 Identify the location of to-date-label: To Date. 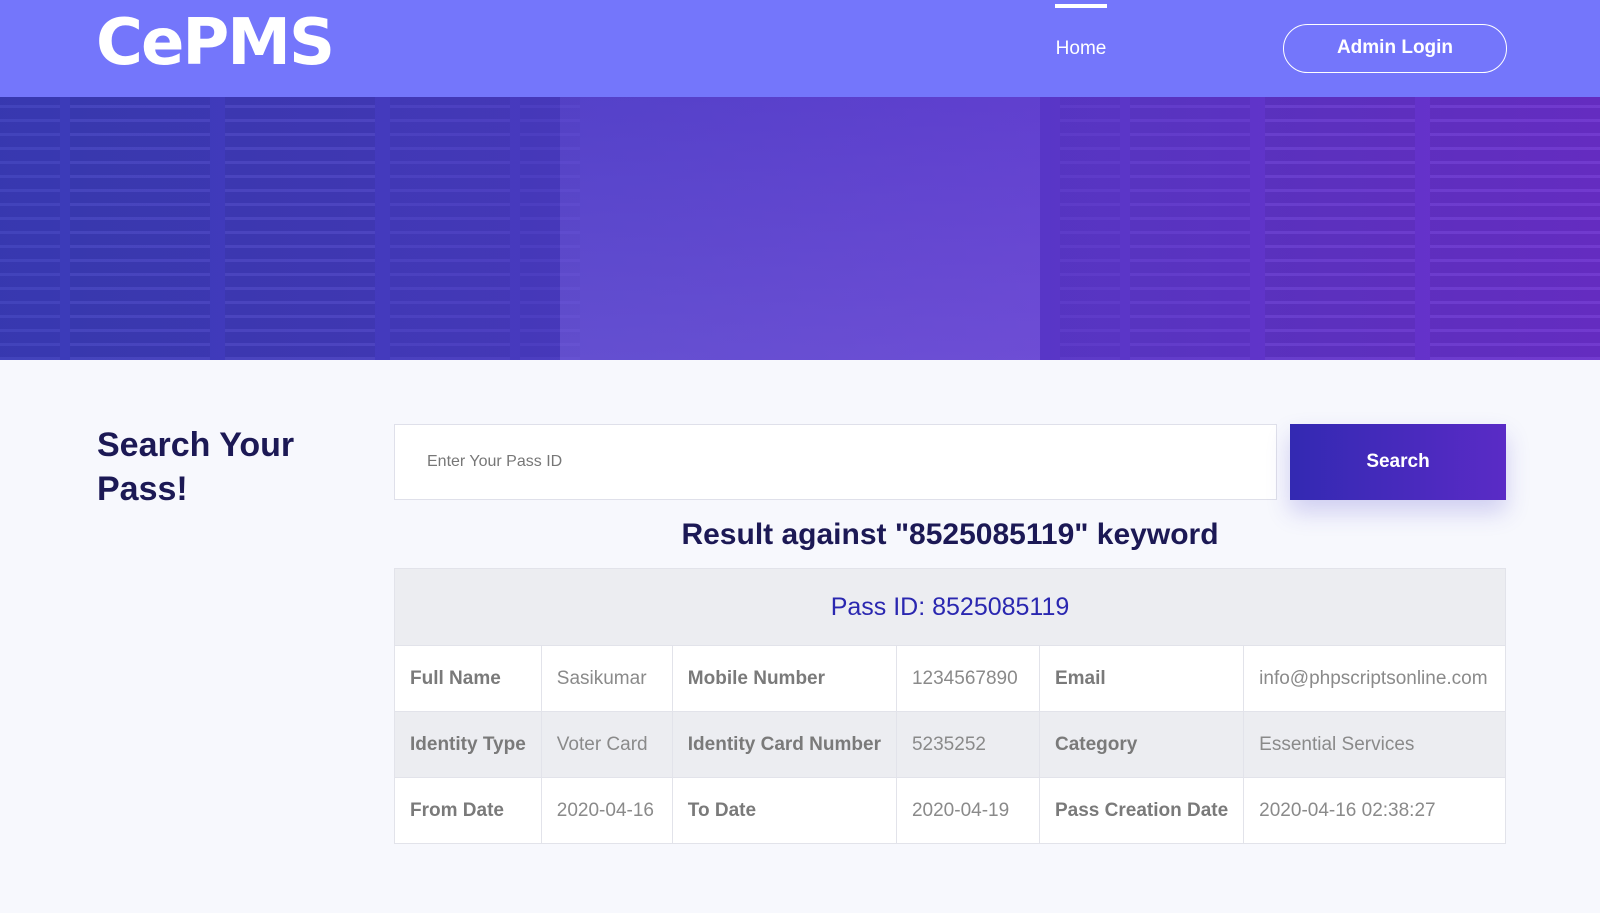
(784, 810).